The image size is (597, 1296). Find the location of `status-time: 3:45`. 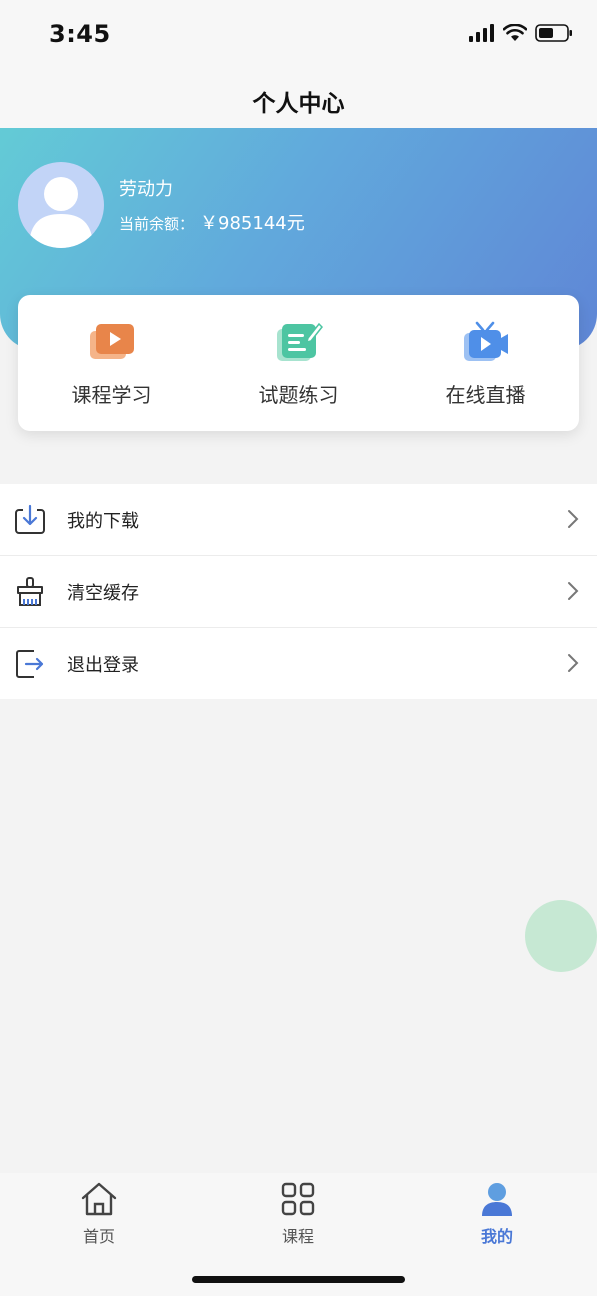

status-time: 3:45 is located at coordinates (80, 34).